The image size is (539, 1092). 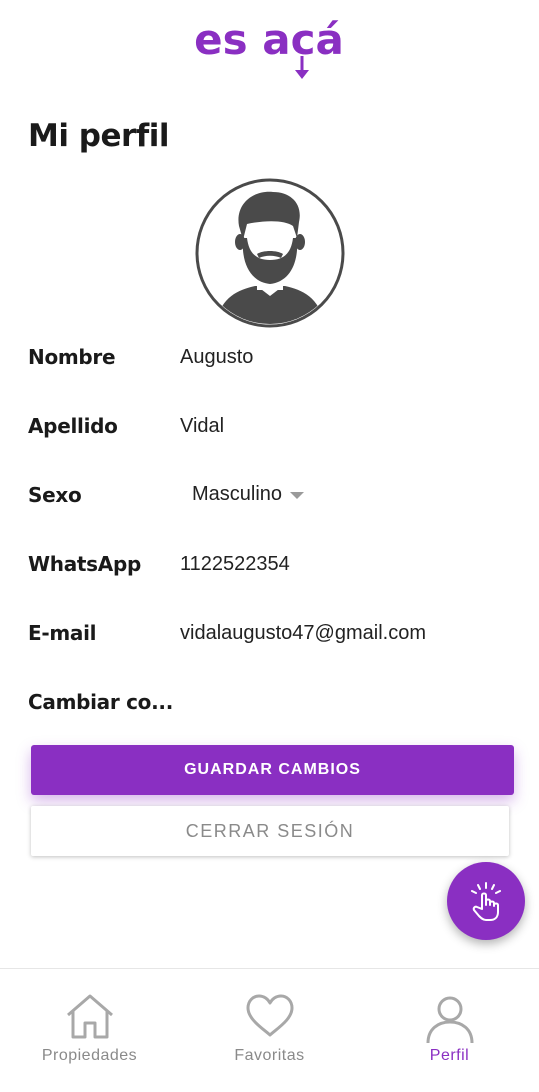 I want to click on nav-favoritas: Favoritas, so click(x=269, y=1030).